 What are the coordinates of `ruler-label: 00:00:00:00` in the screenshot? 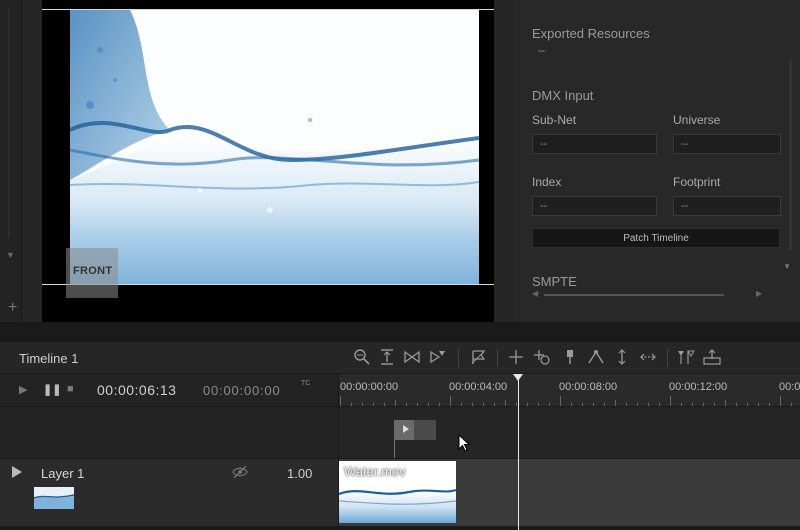 It's located at (369, 387).